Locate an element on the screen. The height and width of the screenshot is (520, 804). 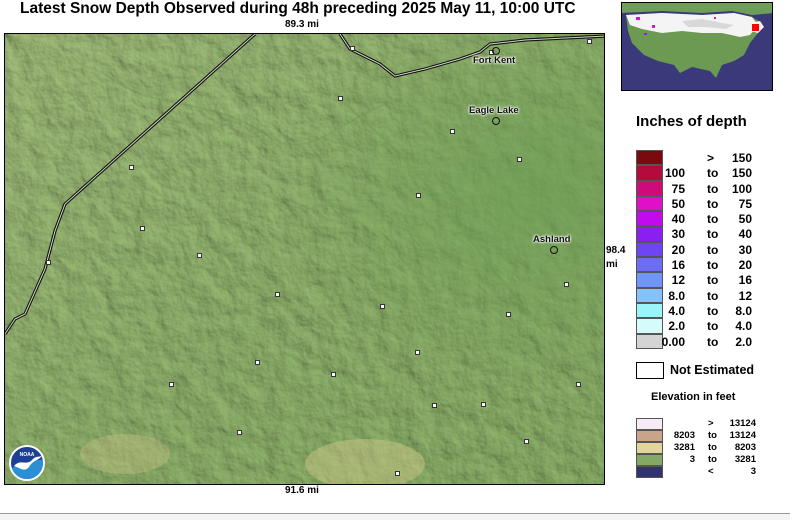
legend-hi-label: 30 is located at coordinates (745, 249).